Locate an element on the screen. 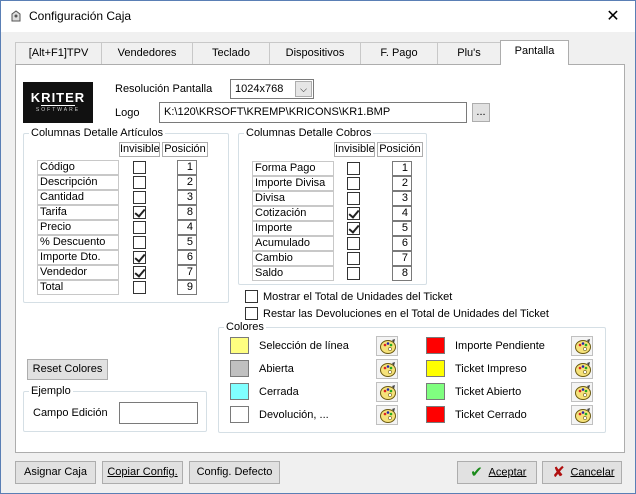 The image size is (636, 494). resolution-select: 1024x768 ⌵ is located at coordinates (272, 89).